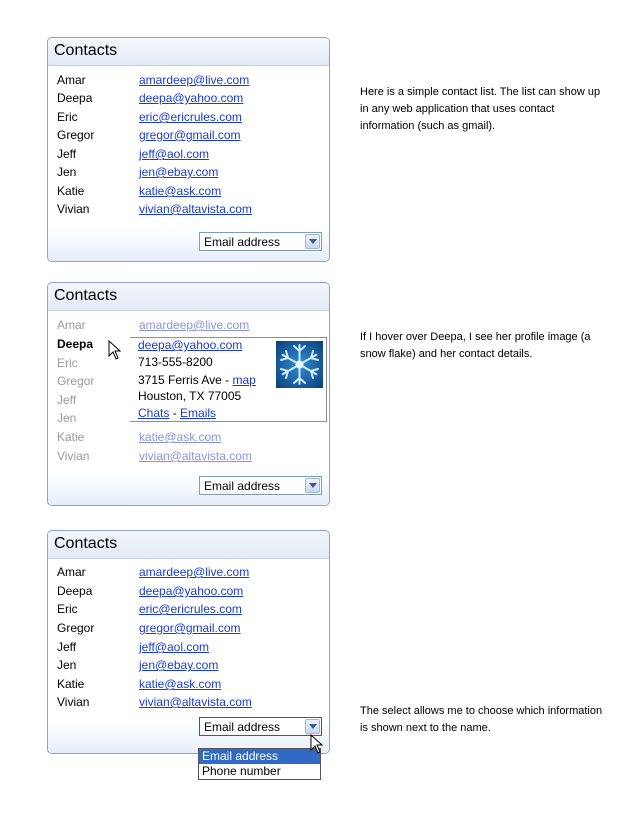 The height and width of the screenshot is (815, 633). Describe the element at coordinates (153, 413) in the screenshot. I see `chats-link: Chats` at that location.